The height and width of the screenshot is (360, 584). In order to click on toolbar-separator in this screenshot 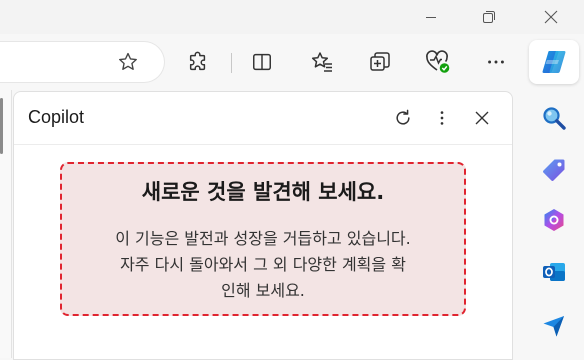, I will do `click(231, 63)`.